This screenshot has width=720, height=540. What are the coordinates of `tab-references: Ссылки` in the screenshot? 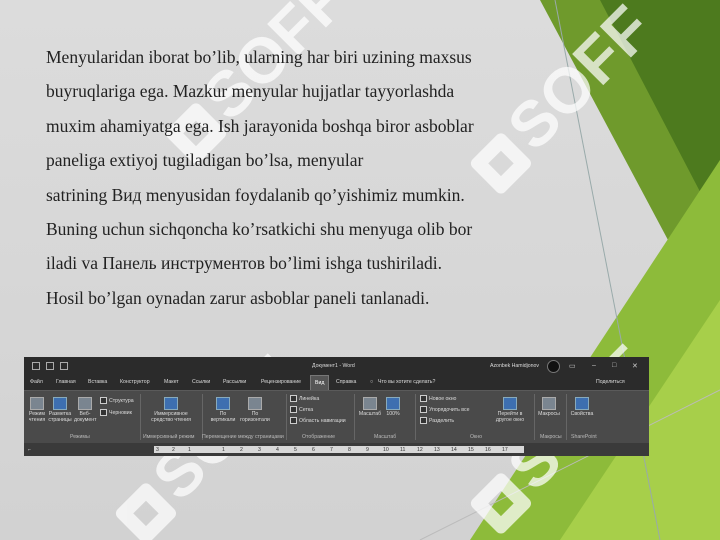 It's located at (201, 382).